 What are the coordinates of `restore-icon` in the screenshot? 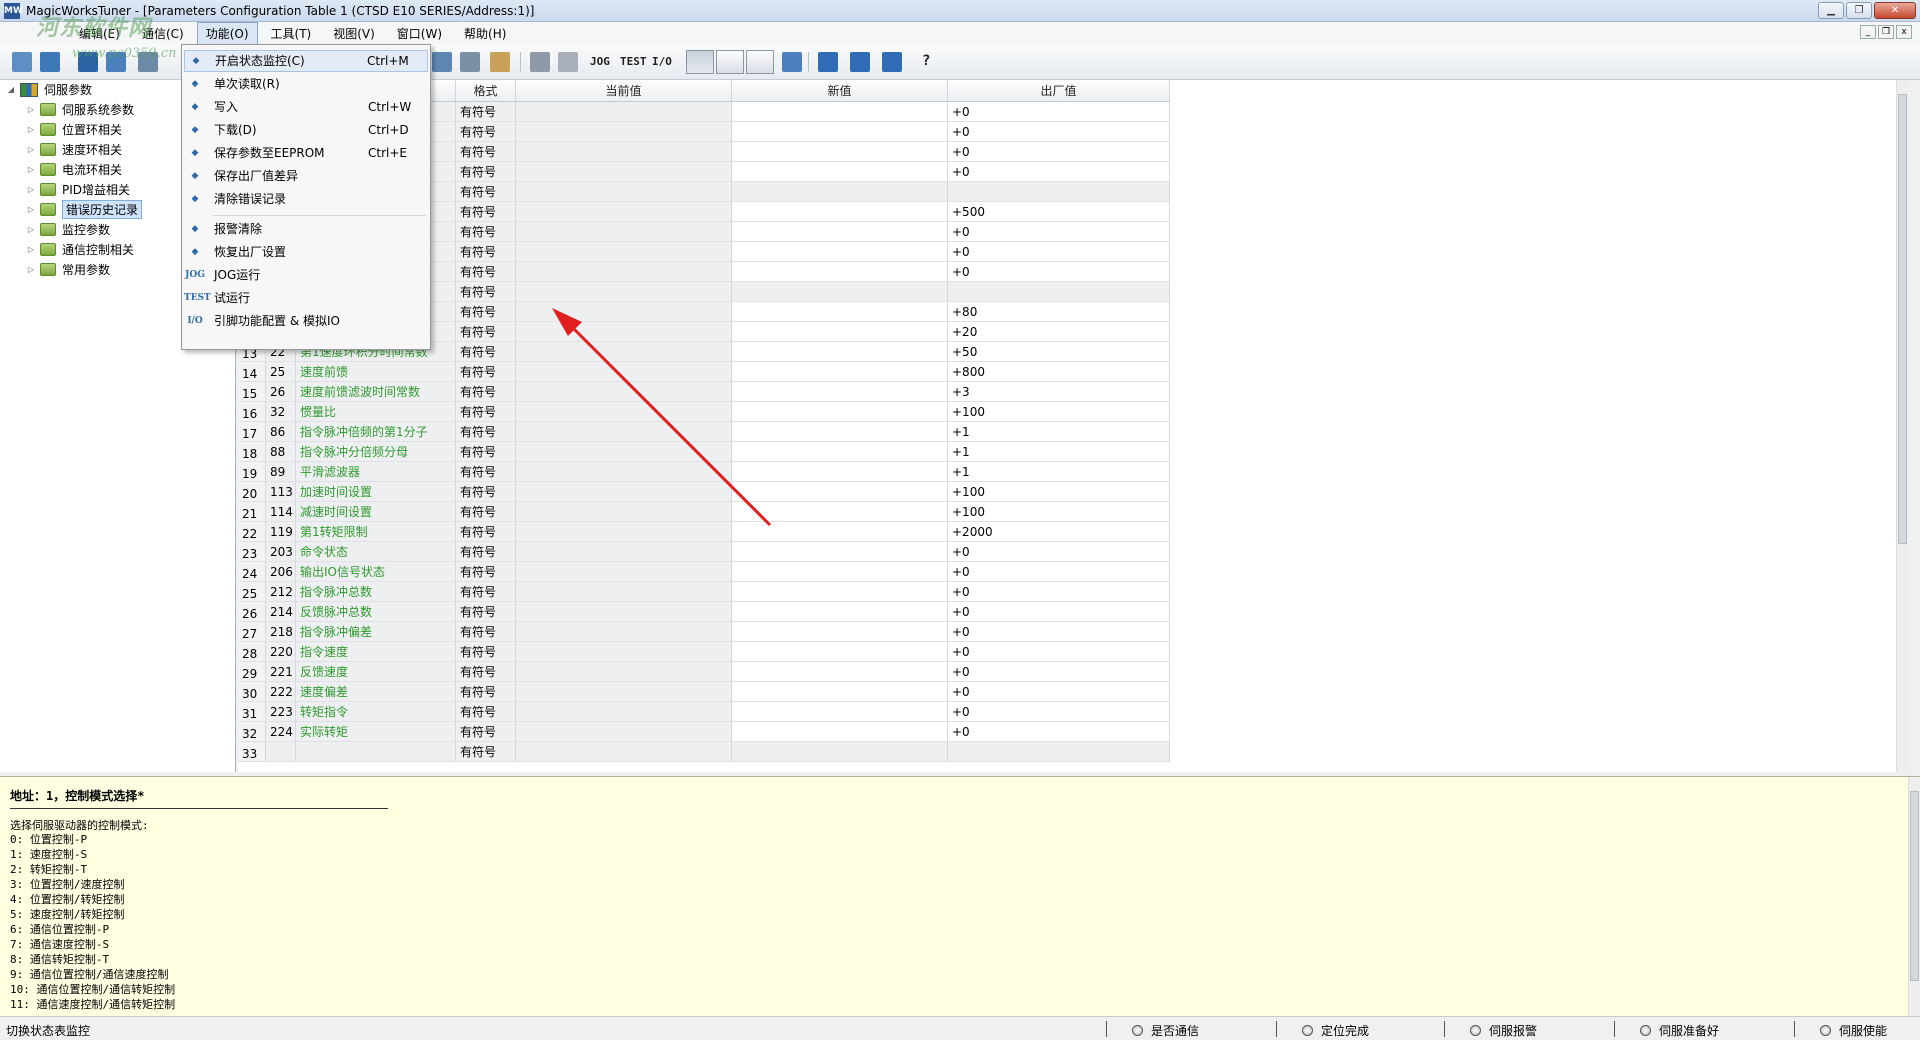 It's located at (568, 62).